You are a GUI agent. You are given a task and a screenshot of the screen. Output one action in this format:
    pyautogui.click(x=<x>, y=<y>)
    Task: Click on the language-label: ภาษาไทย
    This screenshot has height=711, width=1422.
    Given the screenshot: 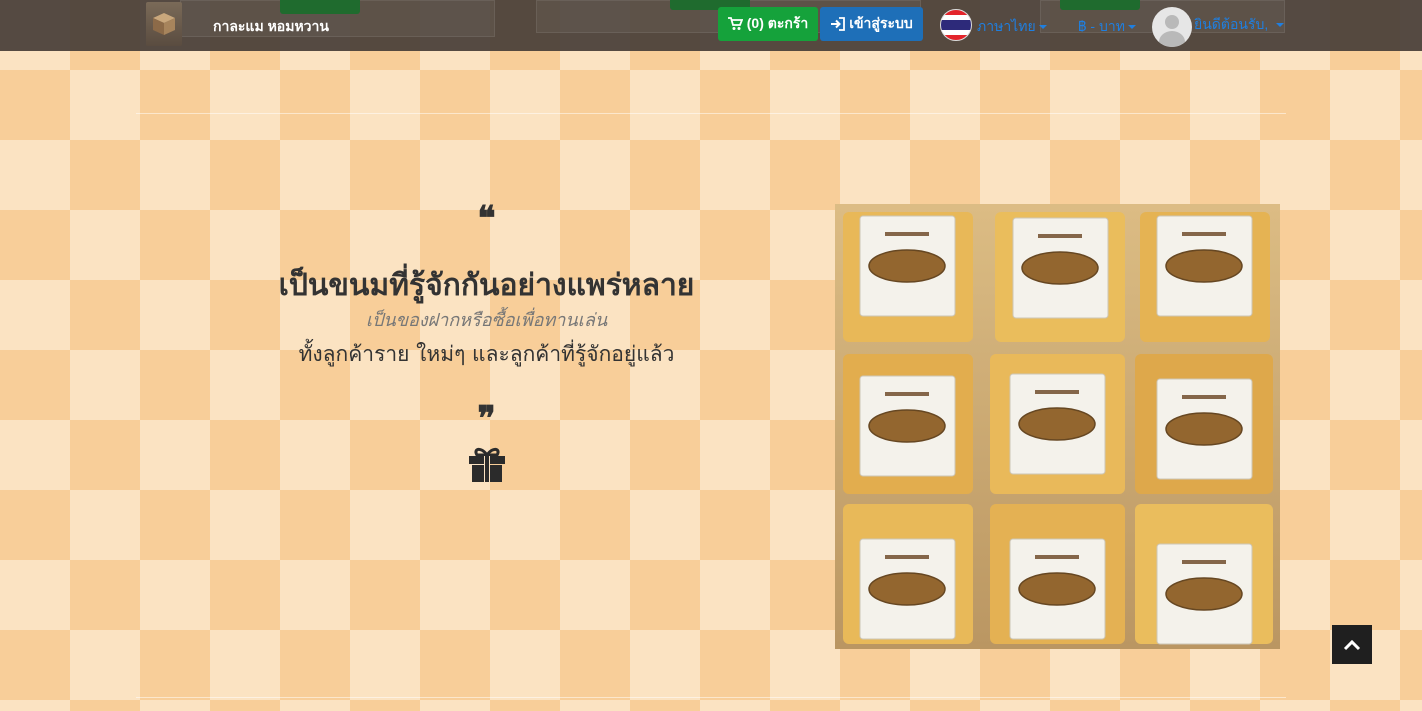 What is the action you would take?
    pyautogui.click(x=1006, y=26)
    